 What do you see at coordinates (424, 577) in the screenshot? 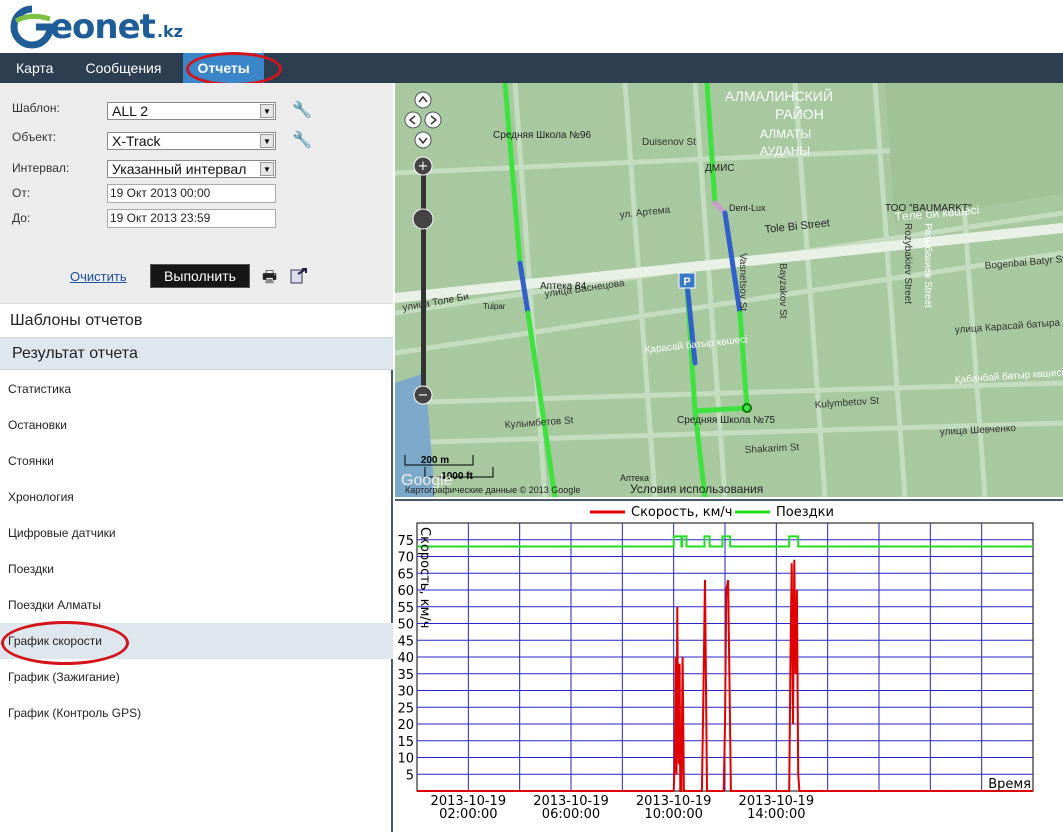
I see `y-axis-label: Скорость, км/ч` at bounding box center [424, 577].